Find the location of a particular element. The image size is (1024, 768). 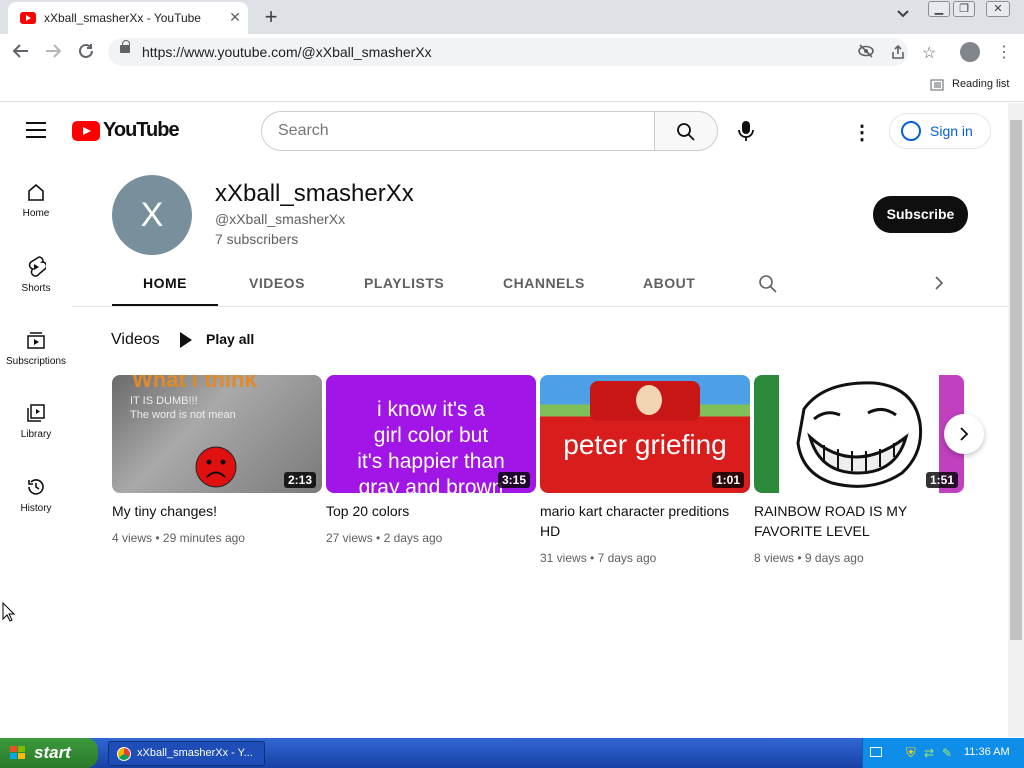

upload-age: 9 days ago is located at coordinates (834, 558).